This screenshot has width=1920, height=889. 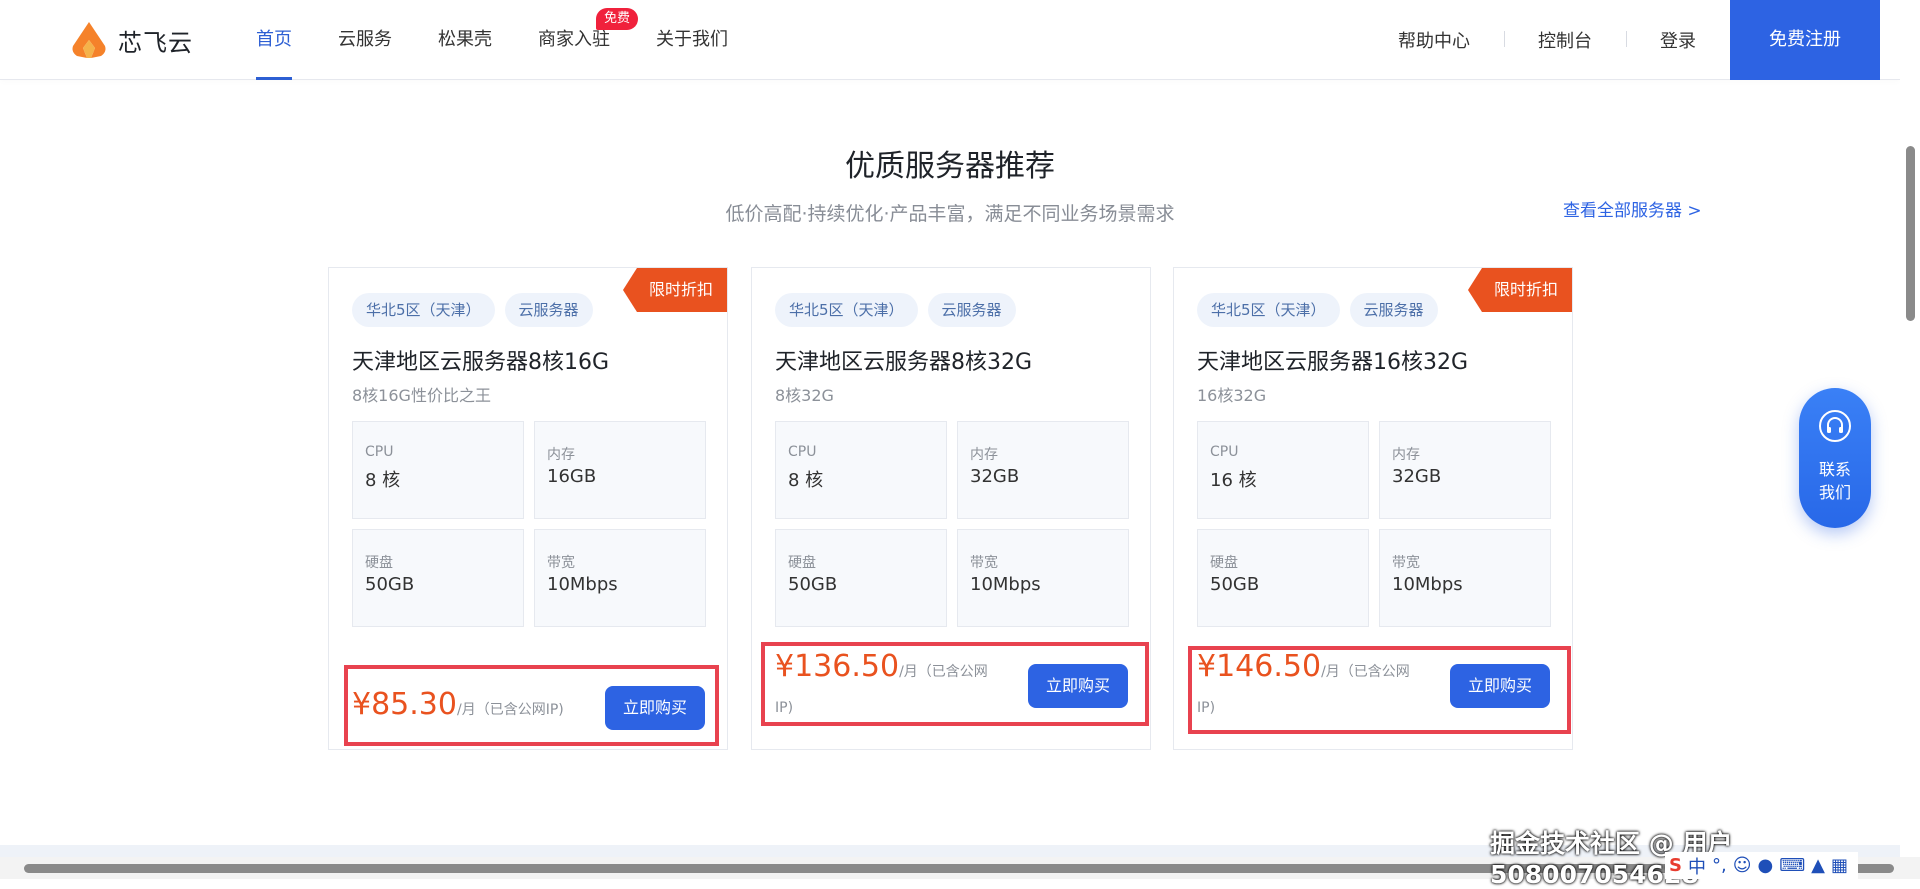 What do you see at coordinates (1565, 40) in the screenshot?
I see `console-link: 控制台` at bounding box center [1565, 40].